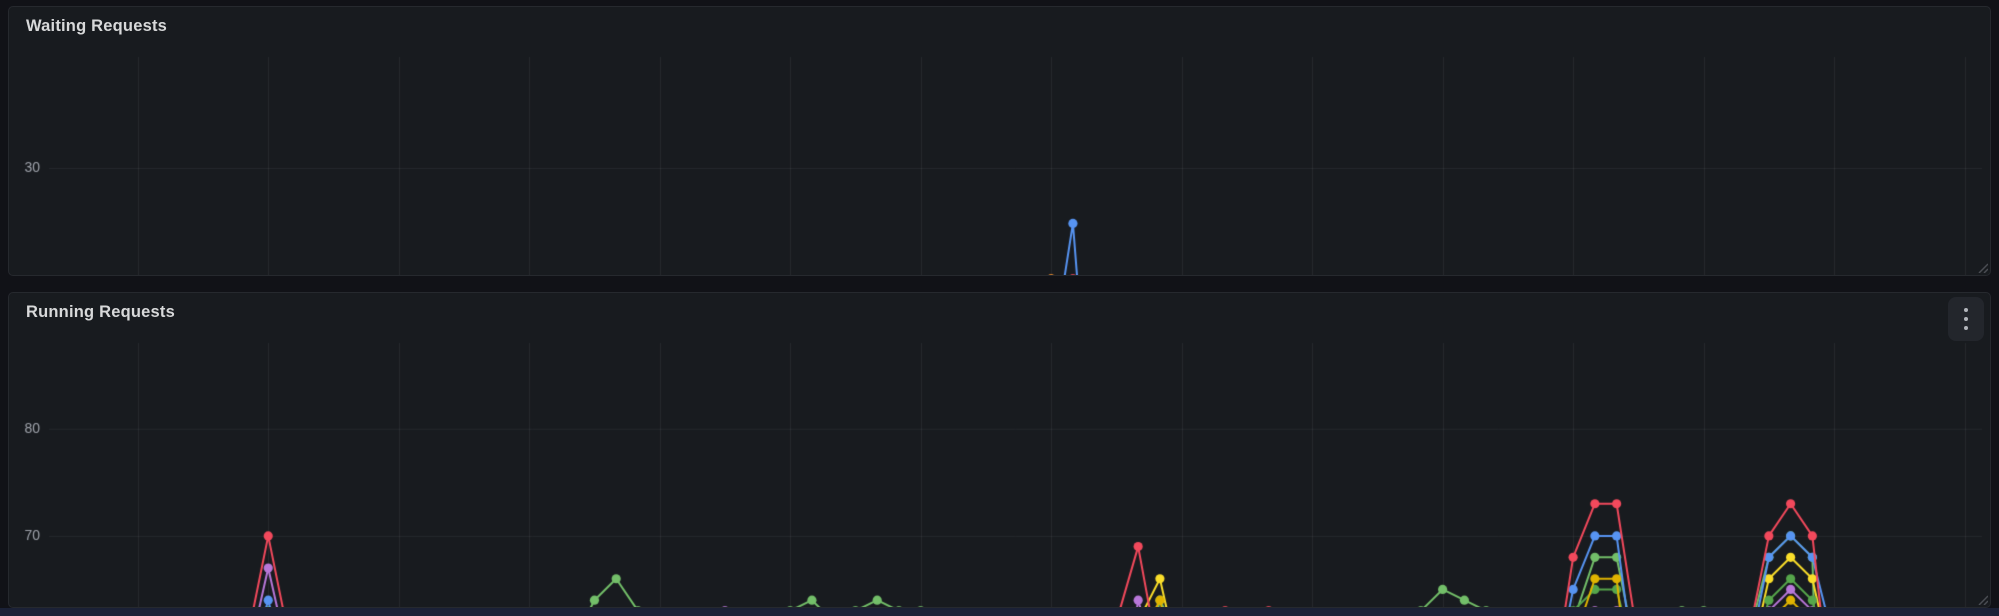  I want to click on panel-header: Waiting Requests, so click(999, 26).